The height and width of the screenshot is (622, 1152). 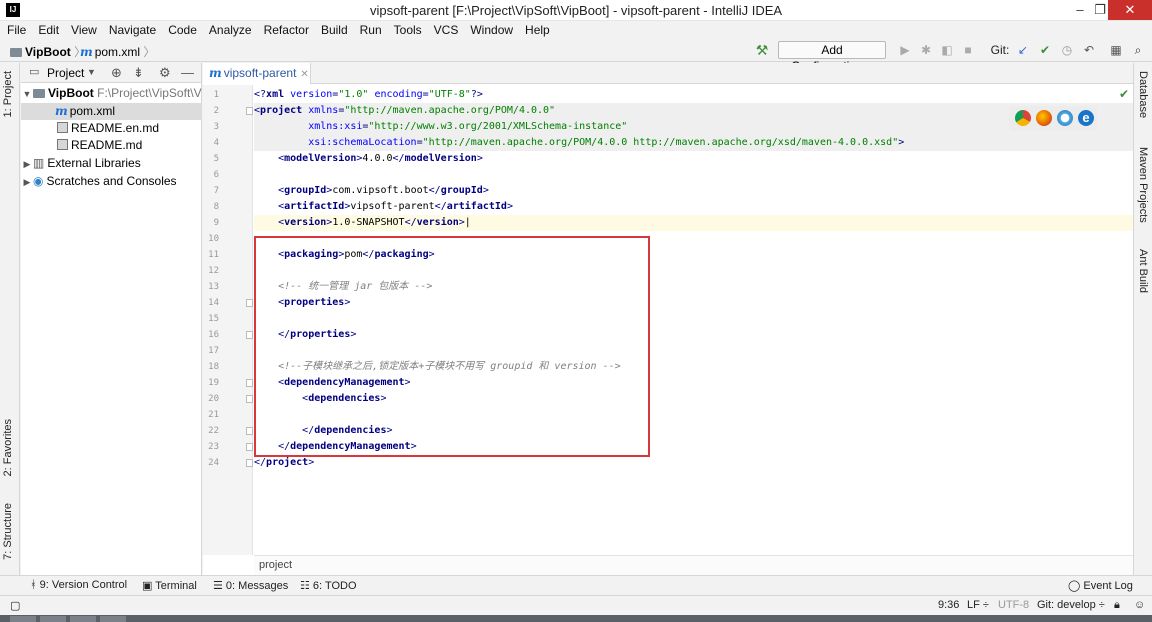 What do you see at coordinates (693, 207) in the screenshot?
I see `code-line: <artifactId>vipsoft-parent</artifactId>` at bounding box center [693, 207].